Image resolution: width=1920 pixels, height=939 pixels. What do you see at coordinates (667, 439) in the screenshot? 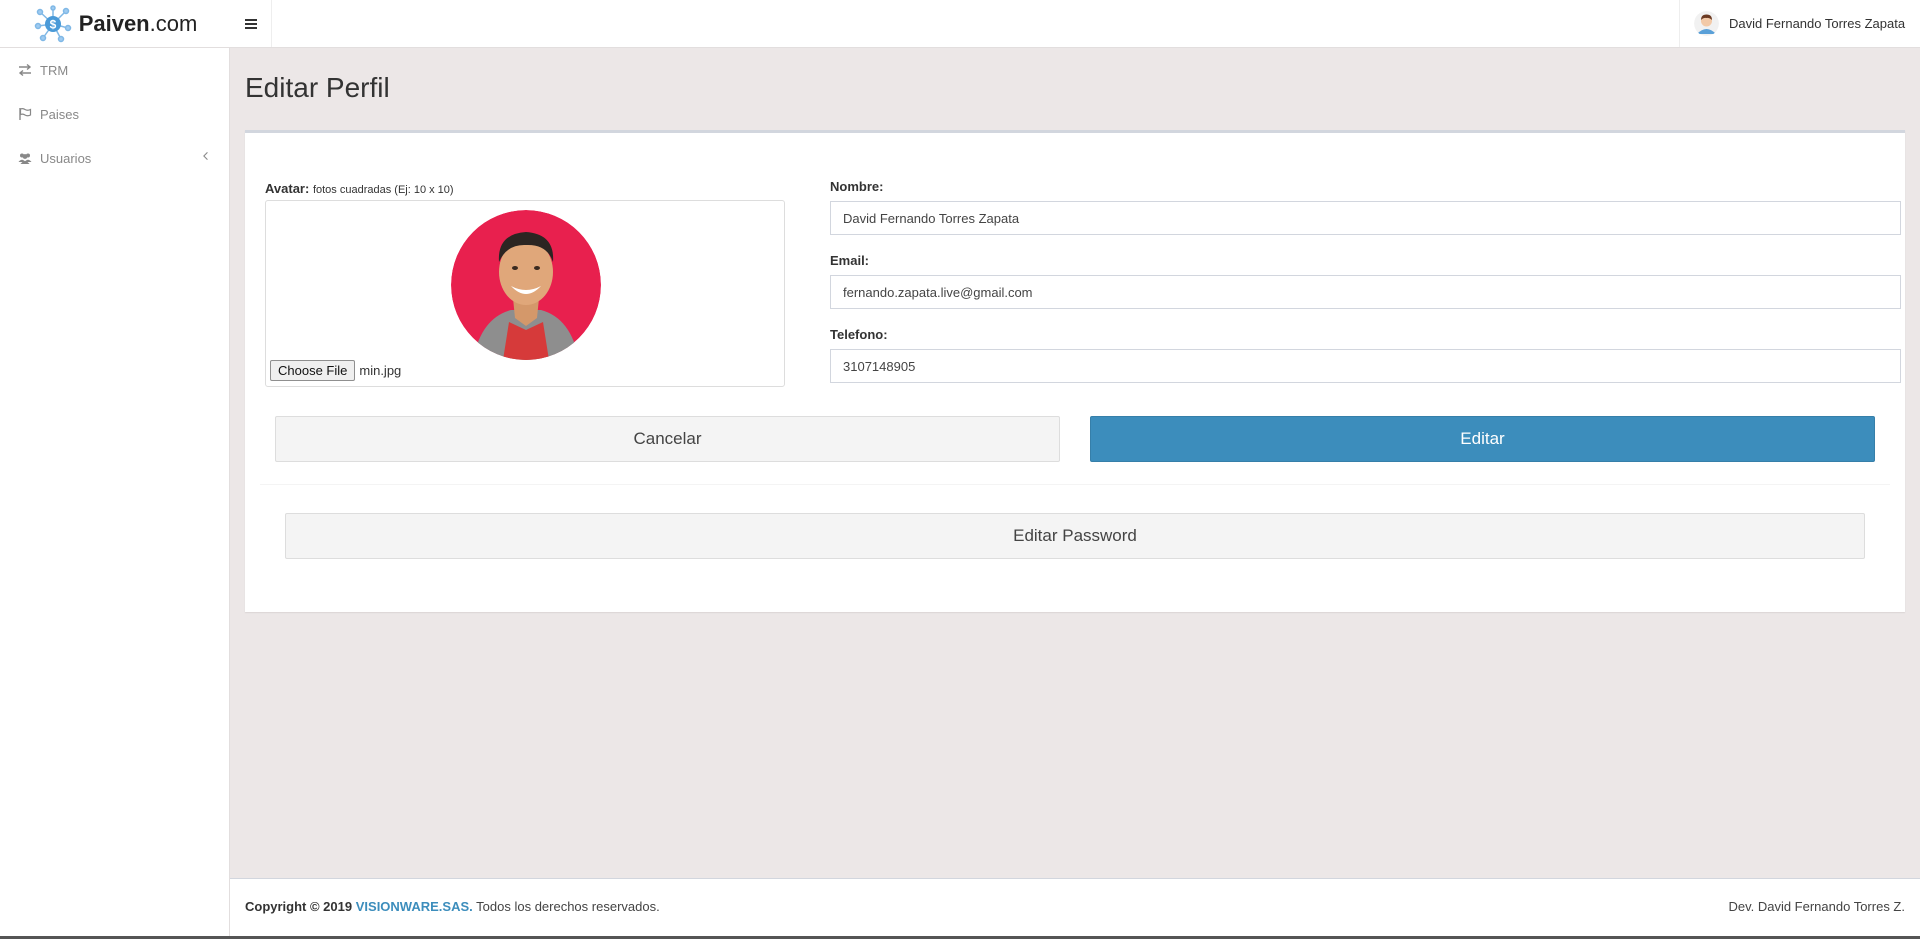
I see `cancel-button: Cancelar` at bounding box center [667, 439].